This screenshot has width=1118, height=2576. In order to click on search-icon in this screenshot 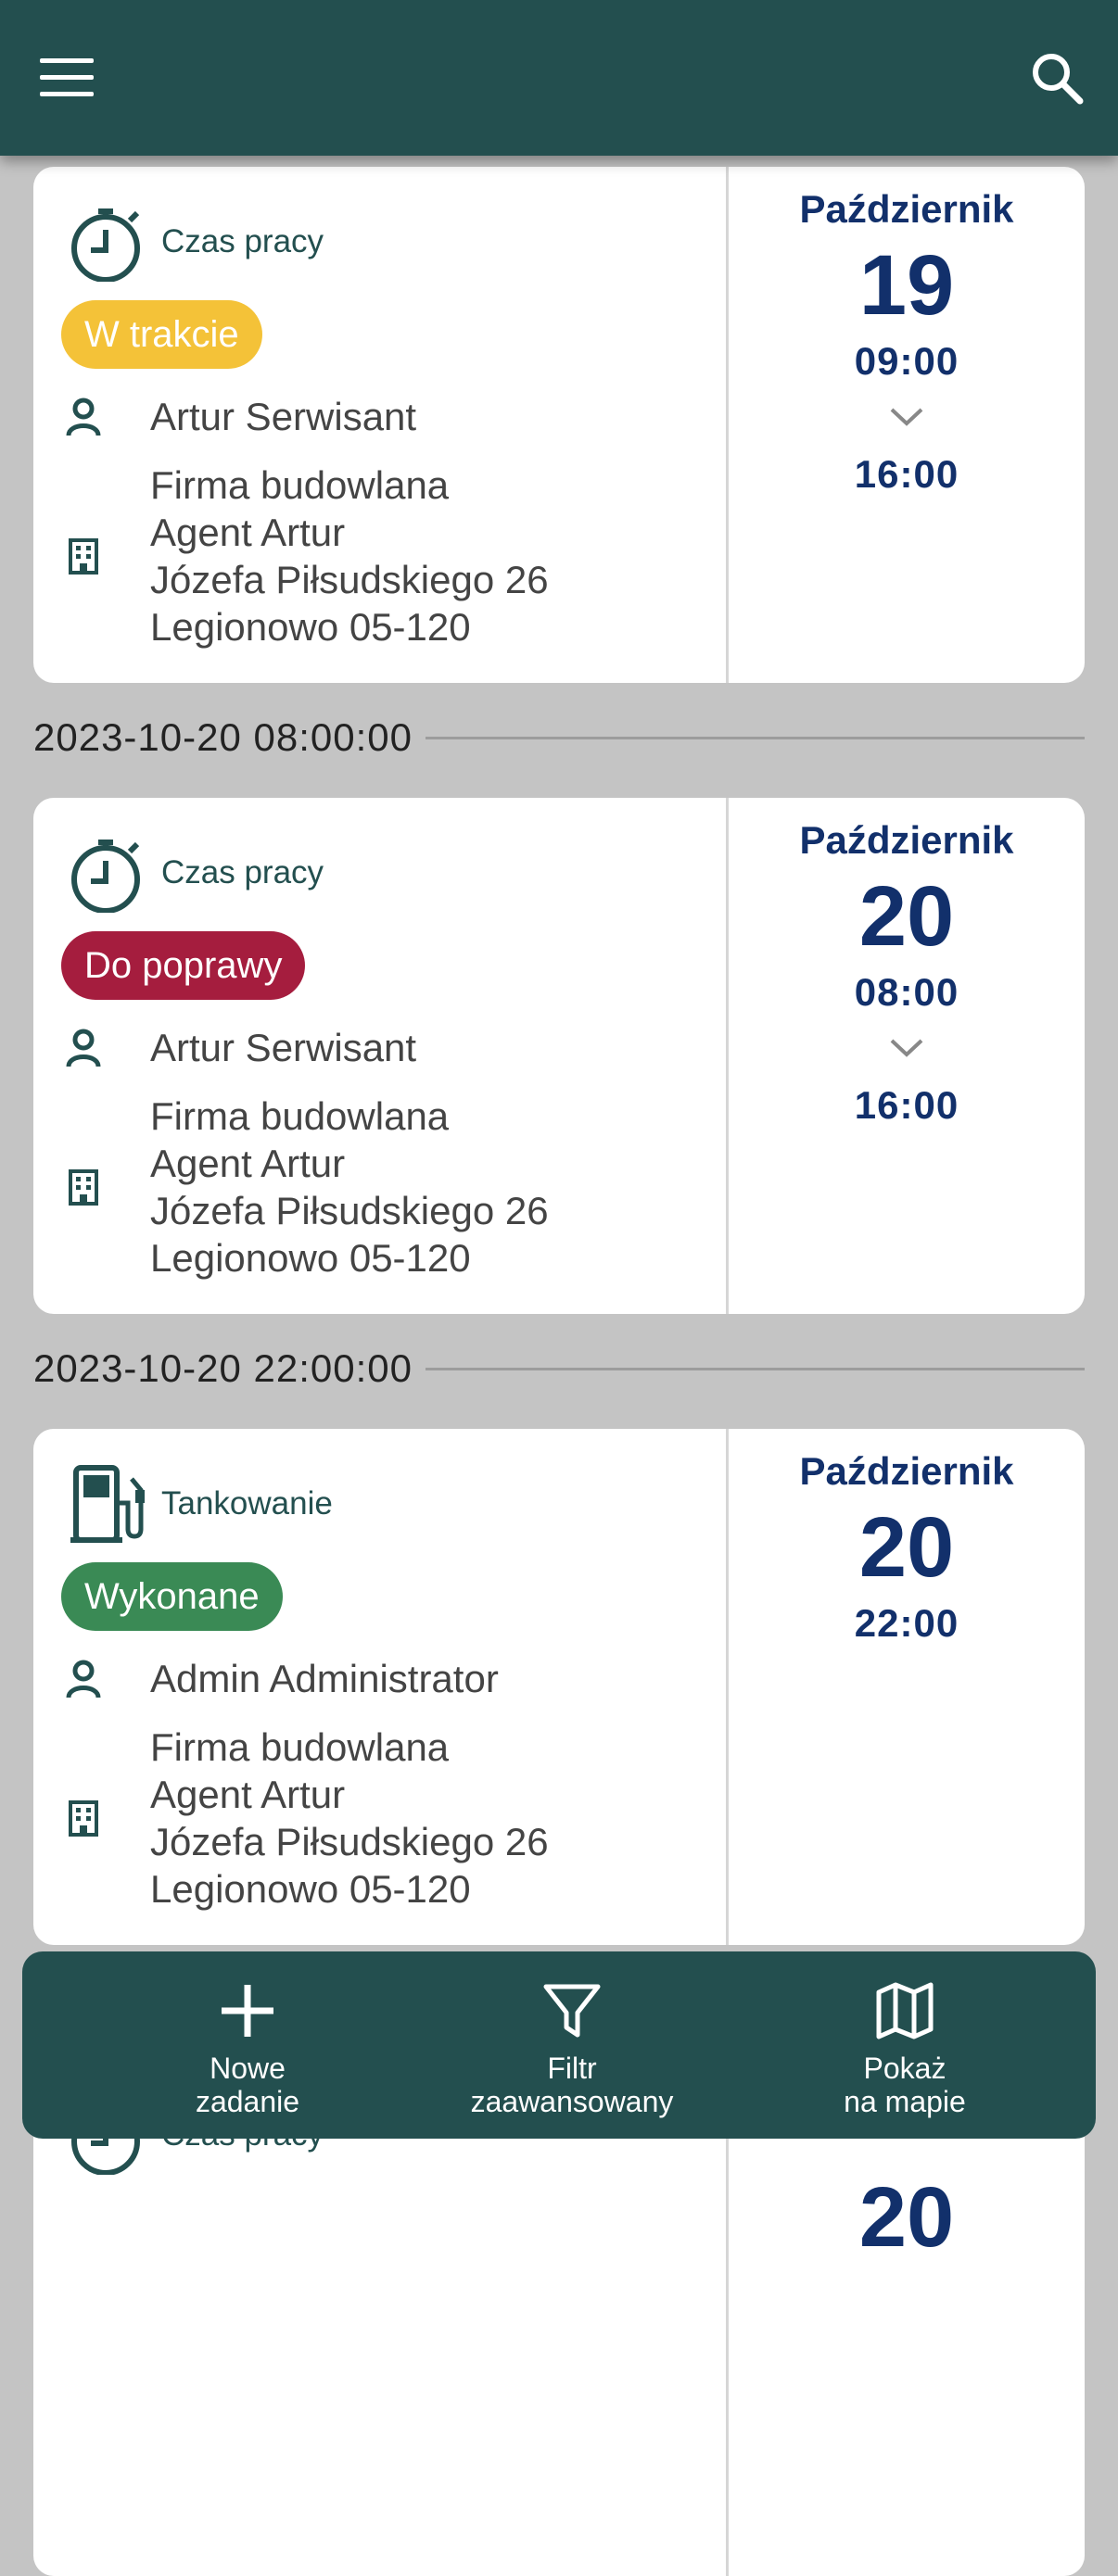, I will do `click(1057, 77)`.